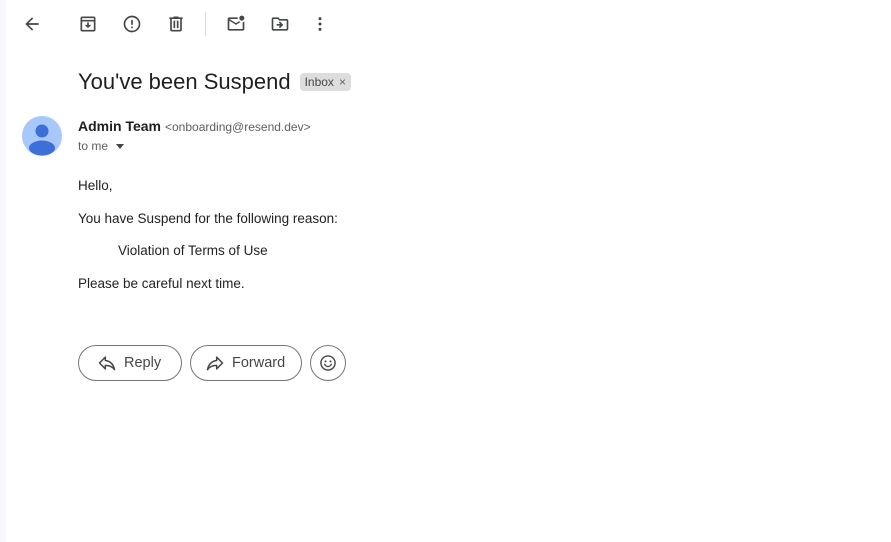 This screenshot has height=542, width=891. I want to click on report-spam-button, so click(132, 24).